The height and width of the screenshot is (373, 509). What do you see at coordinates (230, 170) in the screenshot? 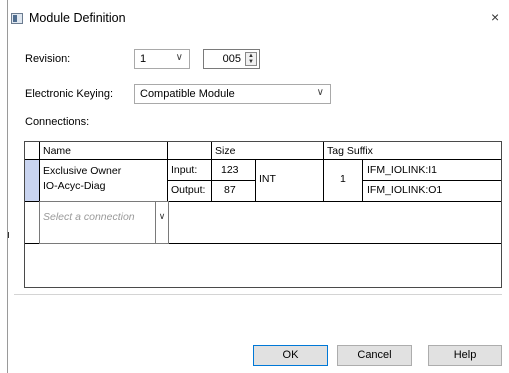
I see `input-size: 123` at bounding box center [230, 170].